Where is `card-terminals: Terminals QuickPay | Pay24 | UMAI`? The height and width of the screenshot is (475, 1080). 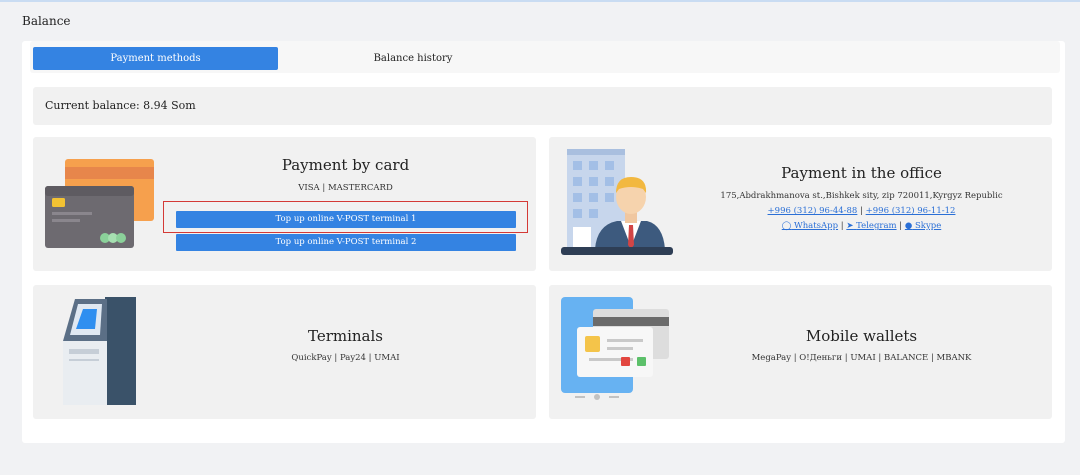 card-terminals: Terminals QuickPay | Pay24 | UMAI is located at coordinates (284, 352).